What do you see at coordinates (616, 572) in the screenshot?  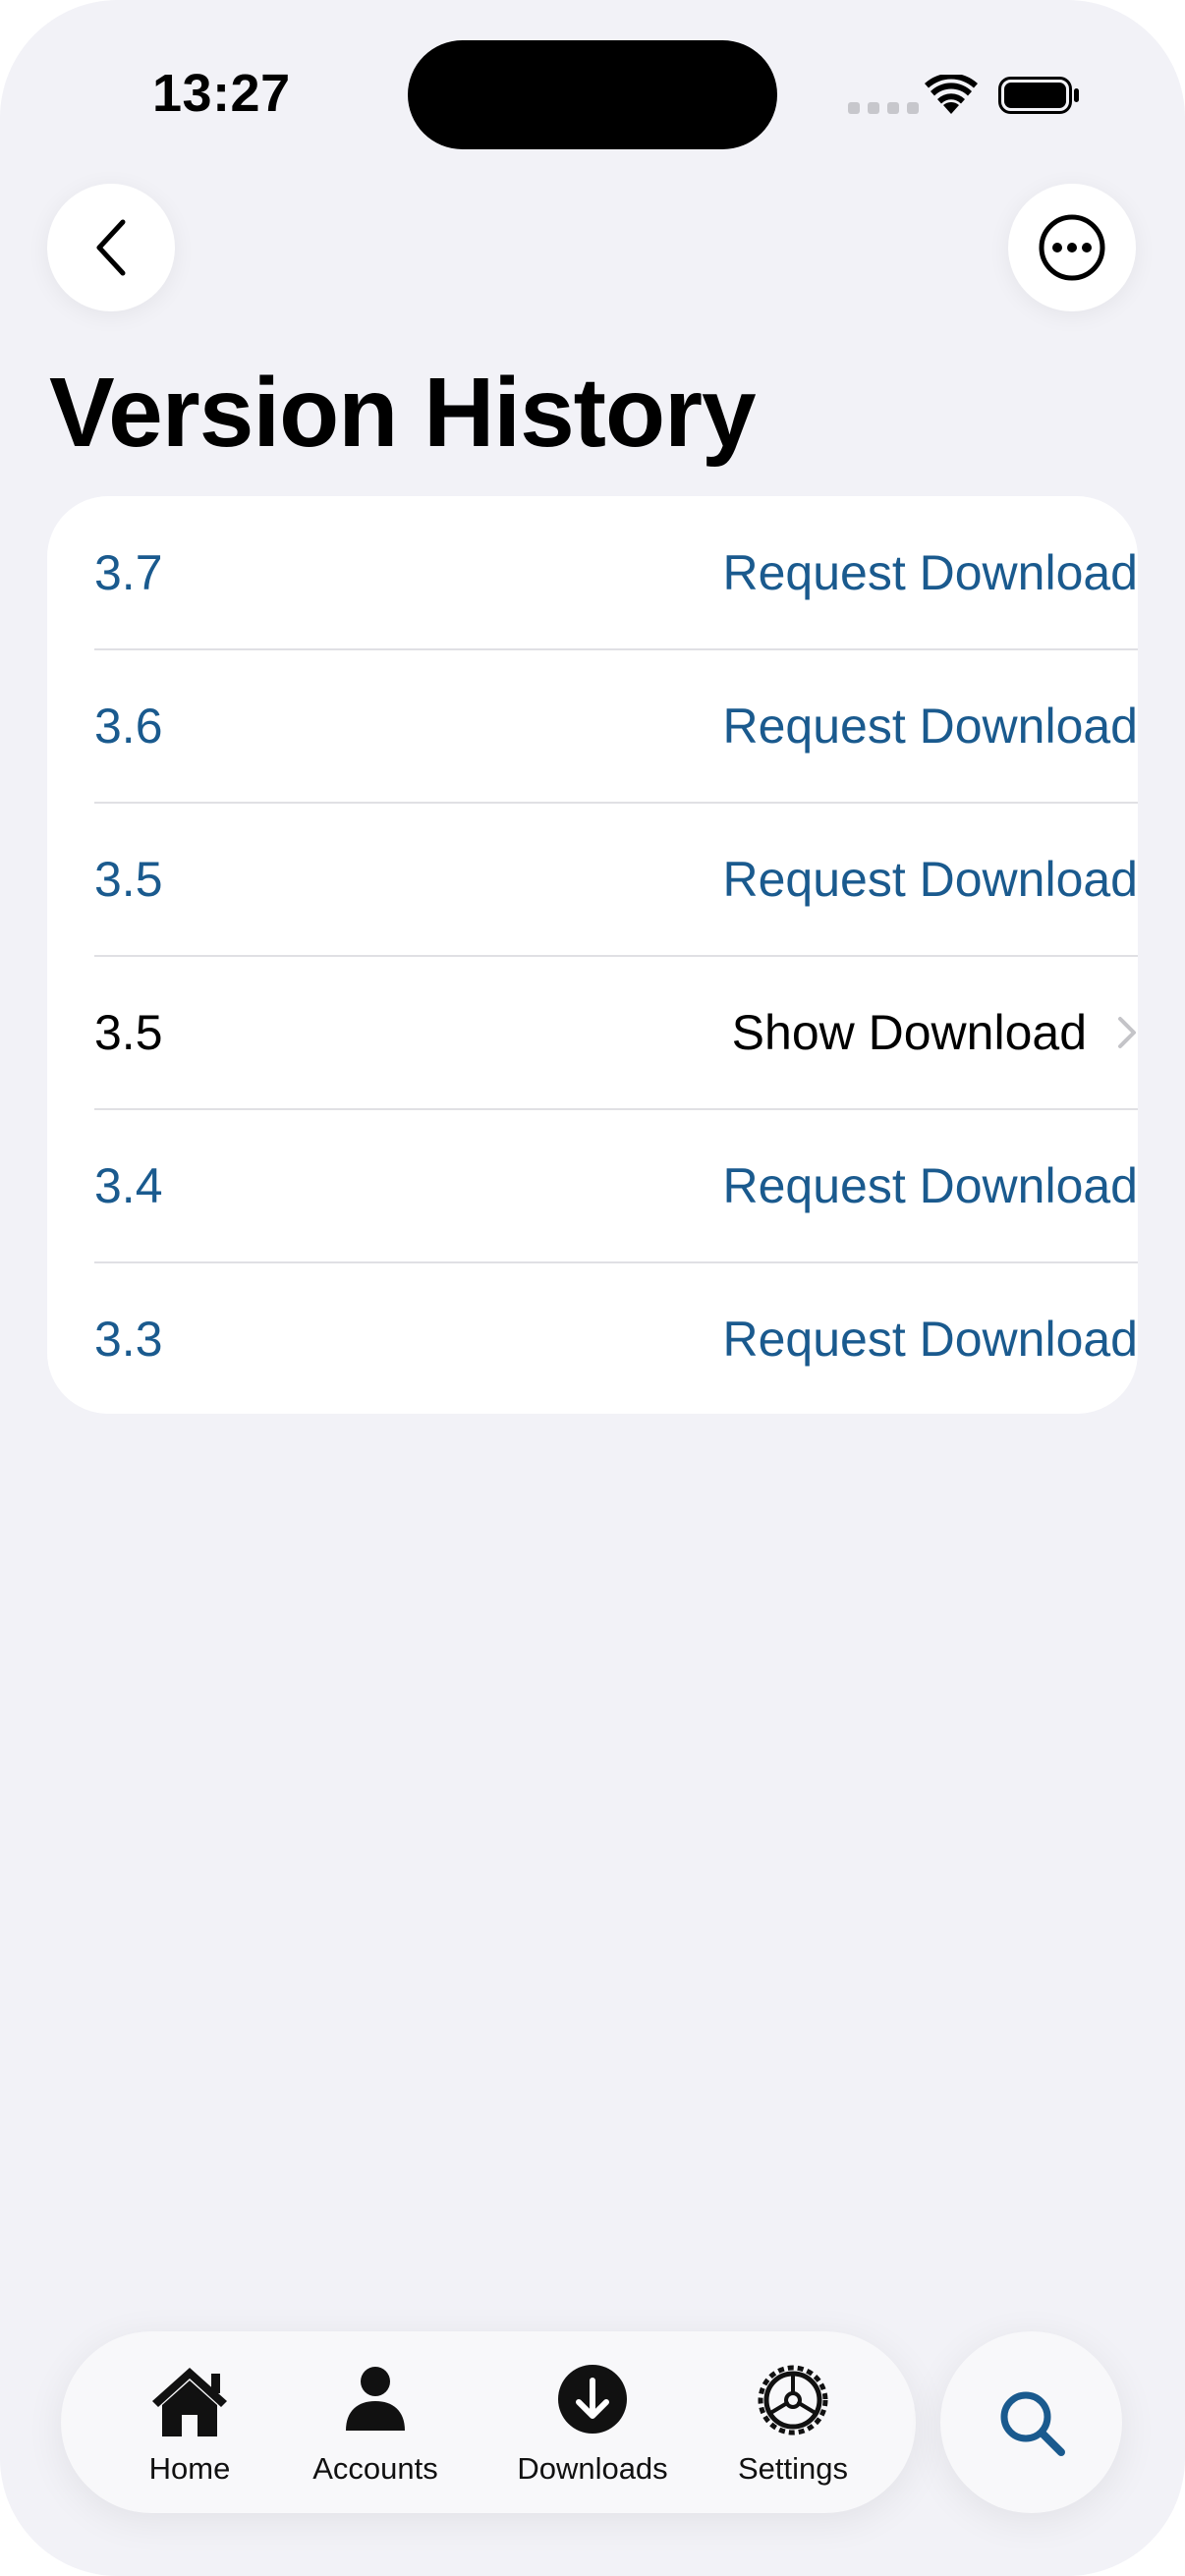 I see `version-row: 3.7 Request Download` at bounding box center [616, 572].